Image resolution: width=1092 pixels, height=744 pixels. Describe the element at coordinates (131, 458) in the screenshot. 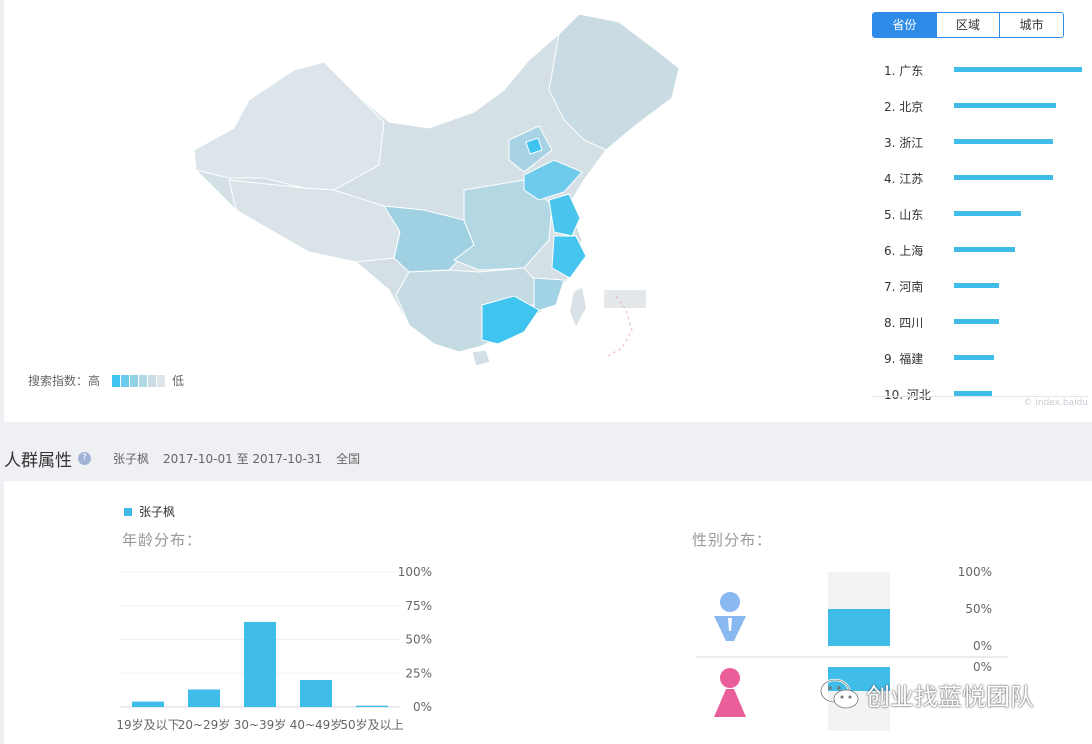

I see `keyword-label: 张子枫` at that location.